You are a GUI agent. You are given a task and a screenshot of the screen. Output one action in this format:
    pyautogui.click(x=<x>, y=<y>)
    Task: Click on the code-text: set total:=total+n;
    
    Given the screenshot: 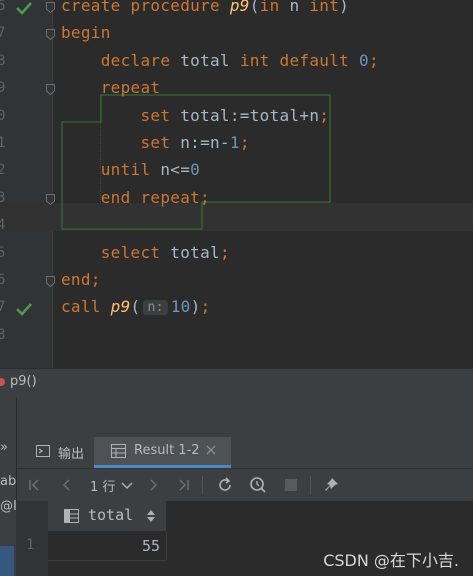 What is the action you would take?
    pyautogui.click(x=195, y=115)
    